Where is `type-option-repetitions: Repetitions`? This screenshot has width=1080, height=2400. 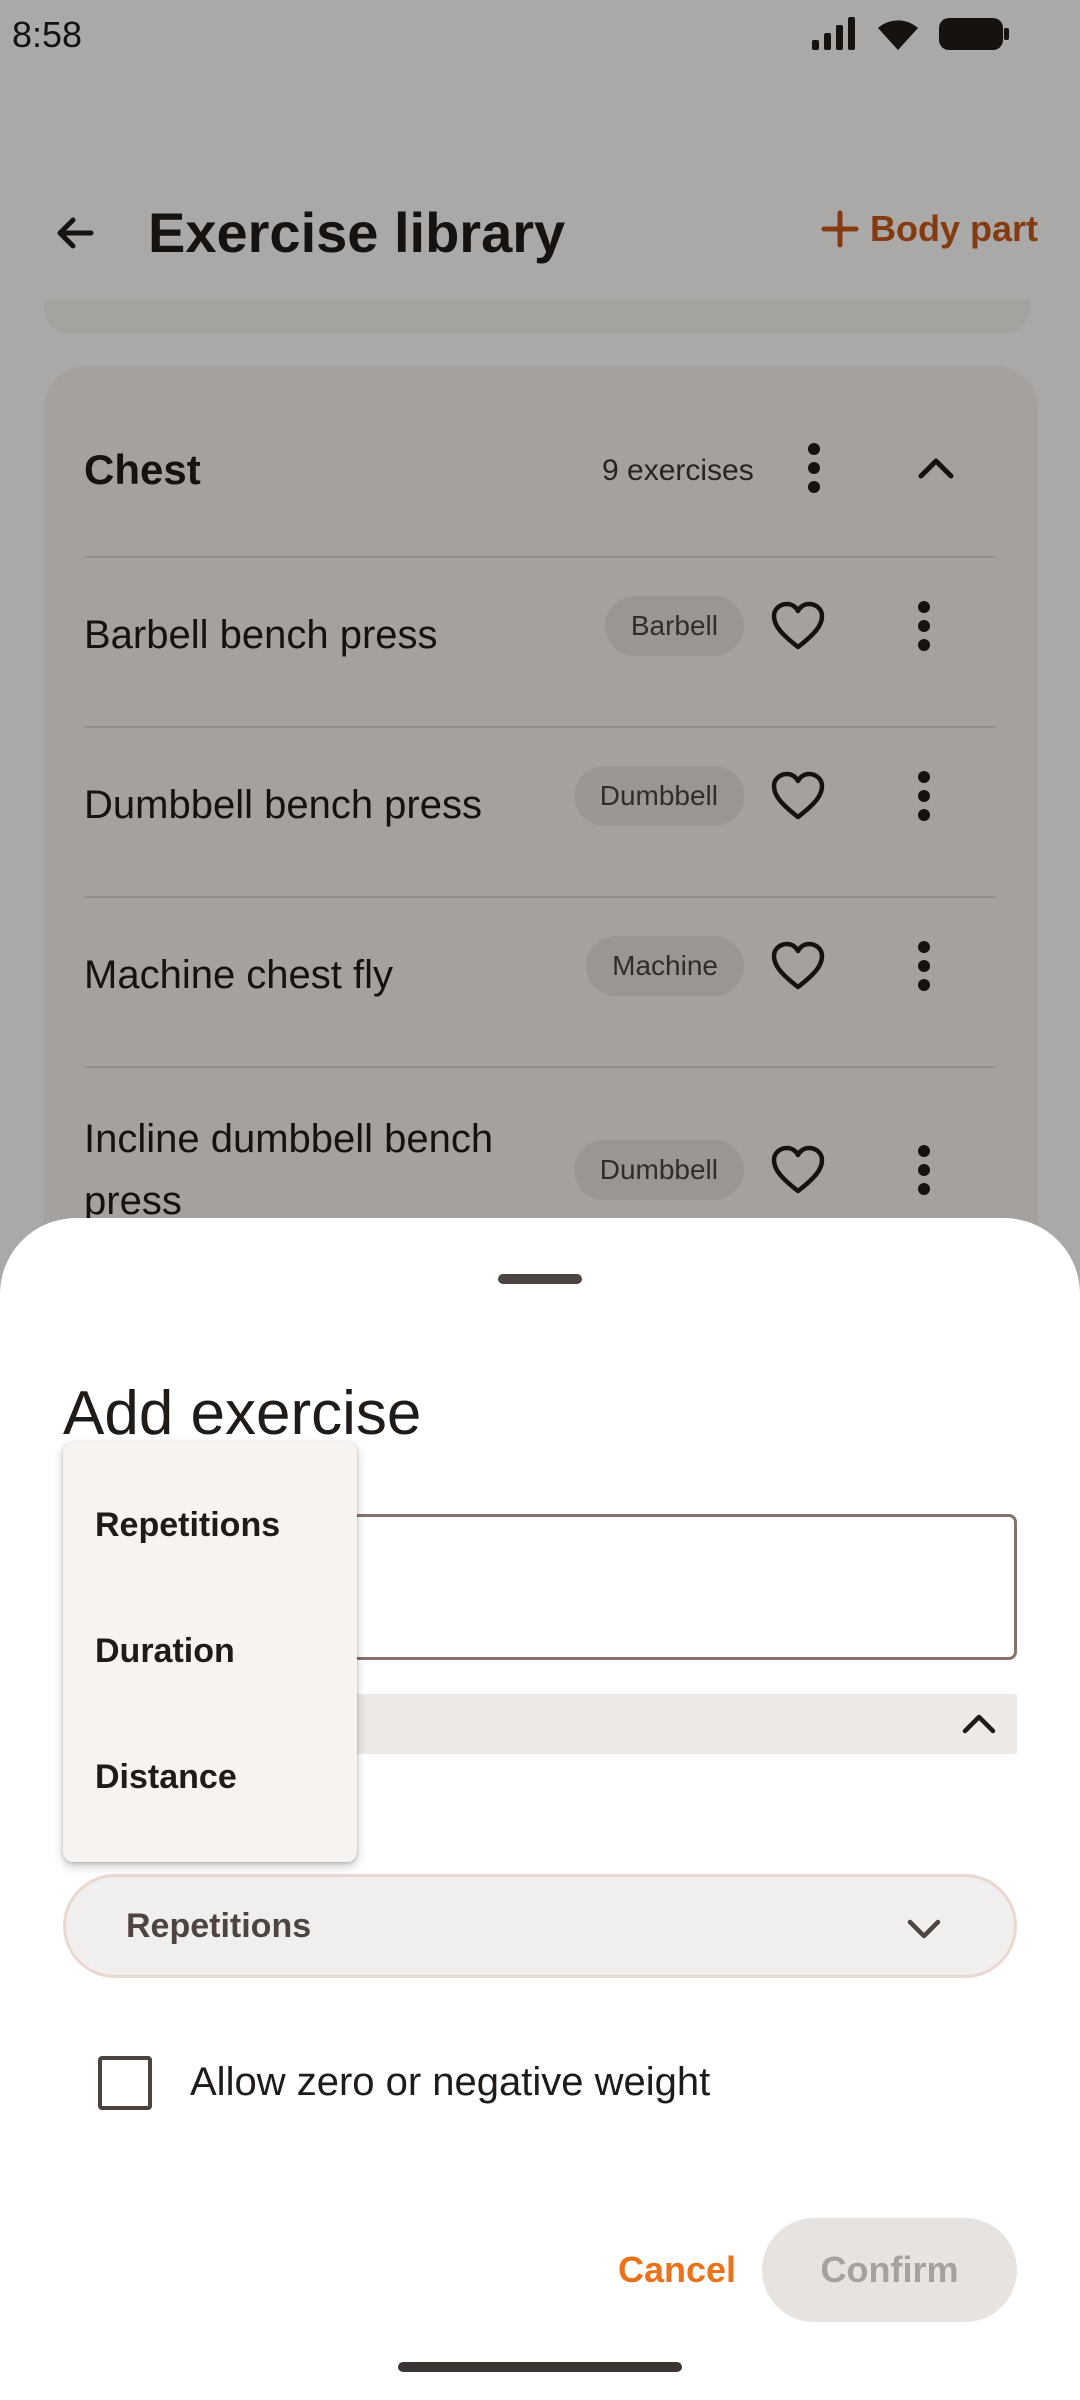 type-option-repetitions: Repetitions is located at coordinates (210, 1525).